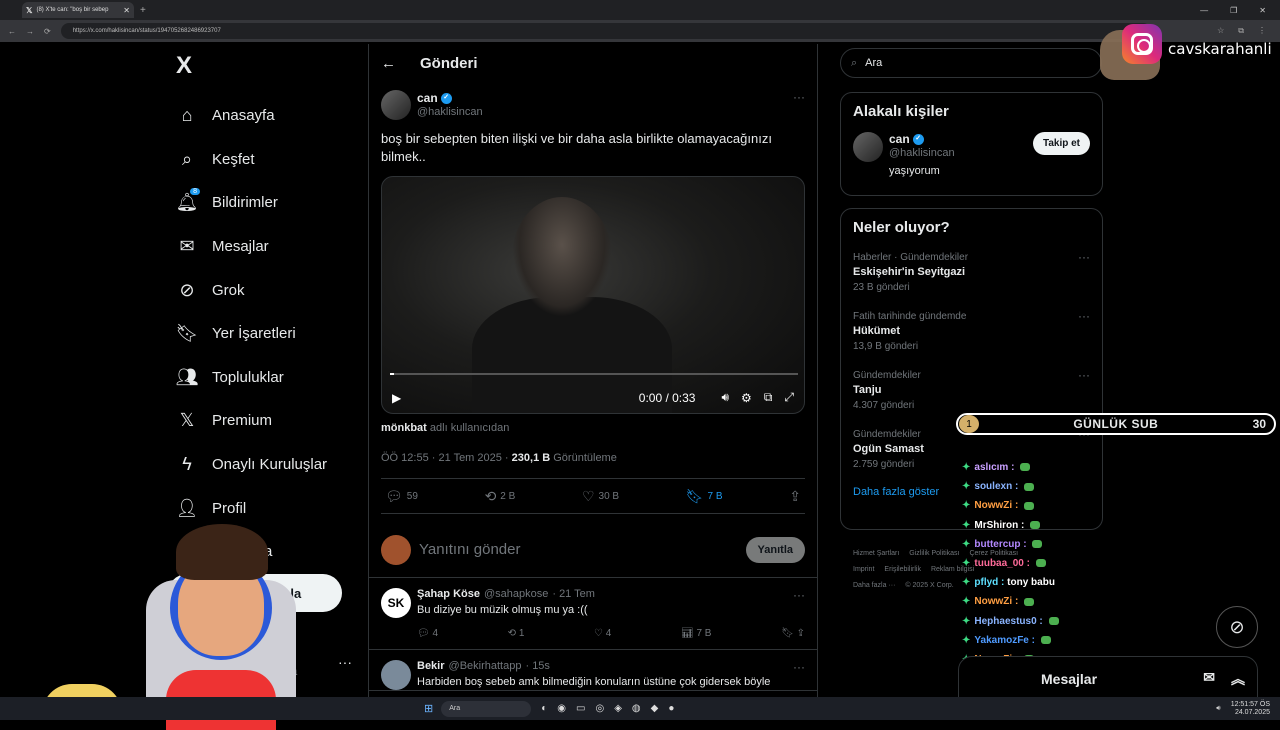  What do you see at coordinates (618, 708) in the screenshot?
I see `app-icon: ◈` at bounding box center [618, 708].